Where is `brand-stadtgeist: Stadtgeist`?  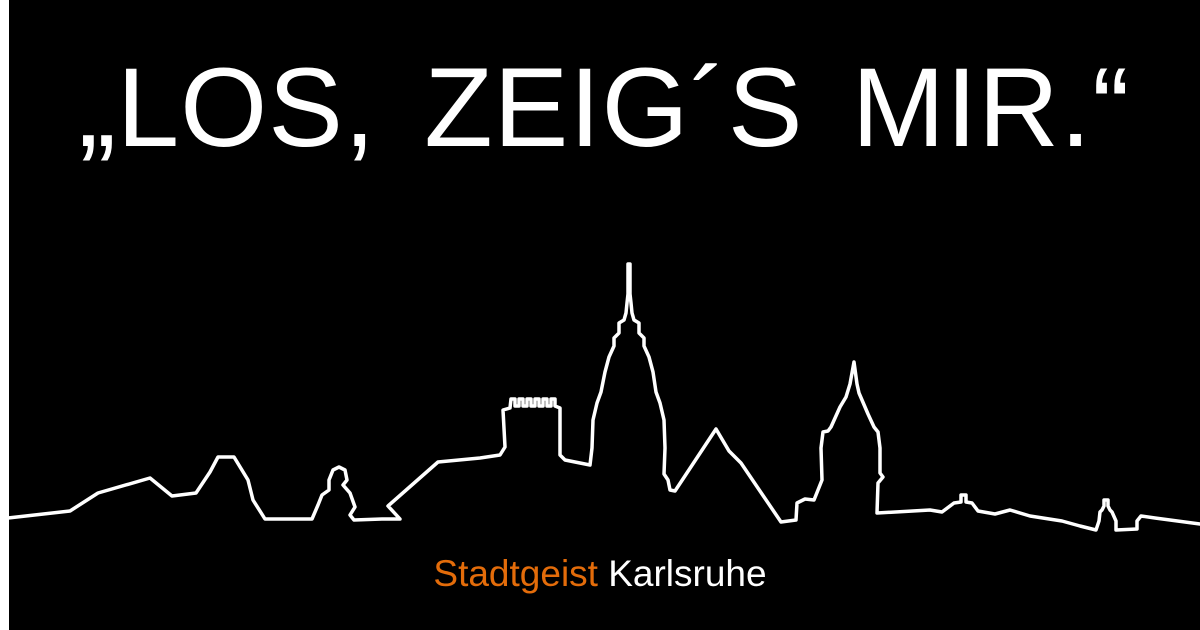
brand-stadtgeist: Stadtgeist is located at coordinates (515, 573).